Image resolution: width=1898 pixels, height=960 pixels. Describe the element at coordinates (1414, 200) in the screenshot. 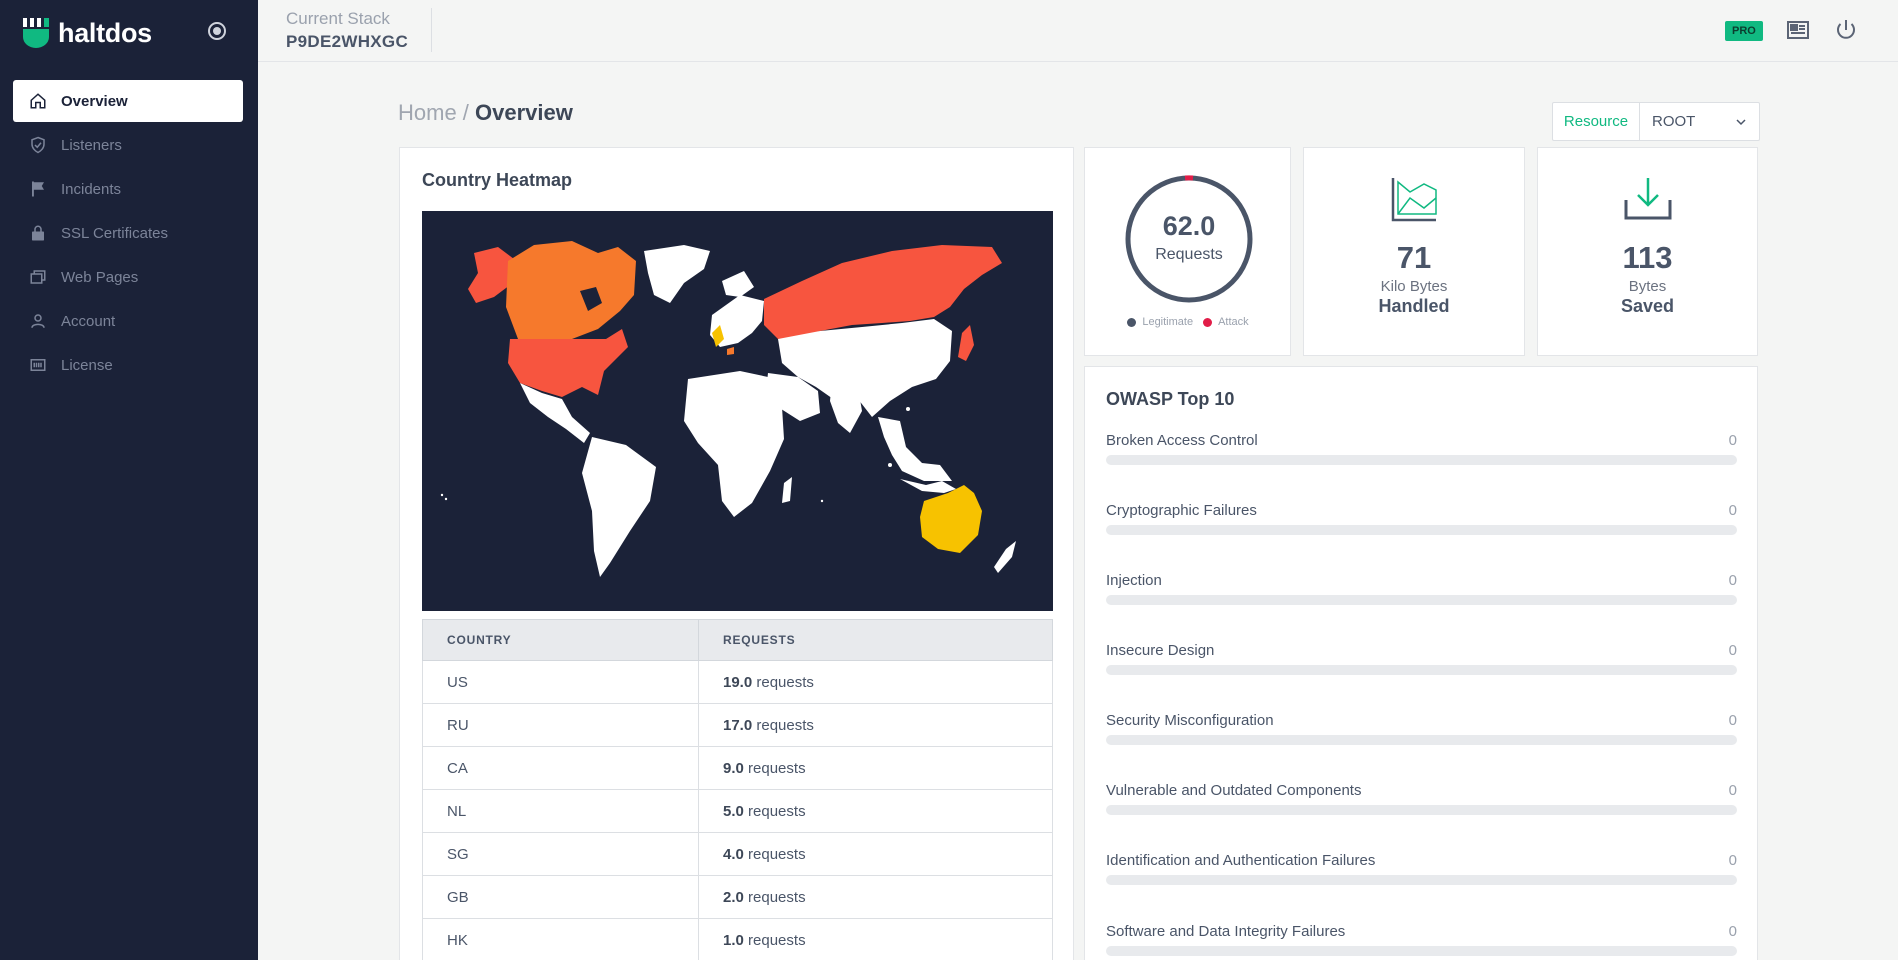

I see `bandwidth-chart-icon` at that location.